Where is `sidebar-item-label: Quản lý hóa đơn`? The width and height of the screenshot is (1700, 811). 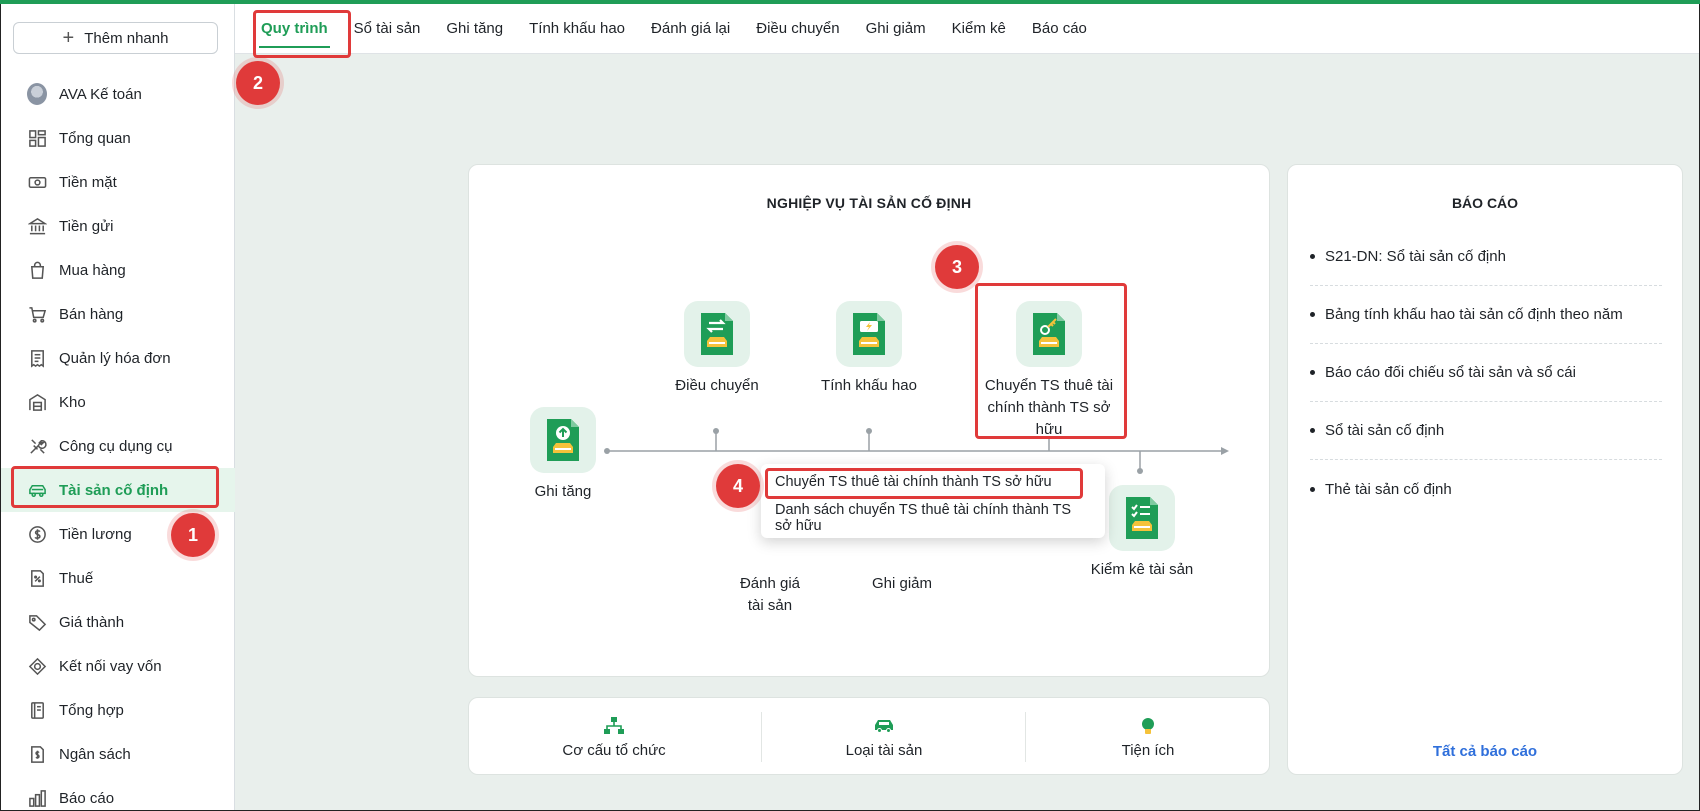 sidebar-item-label: Quản lý hóa đơn is located at coordinates (115, 358).